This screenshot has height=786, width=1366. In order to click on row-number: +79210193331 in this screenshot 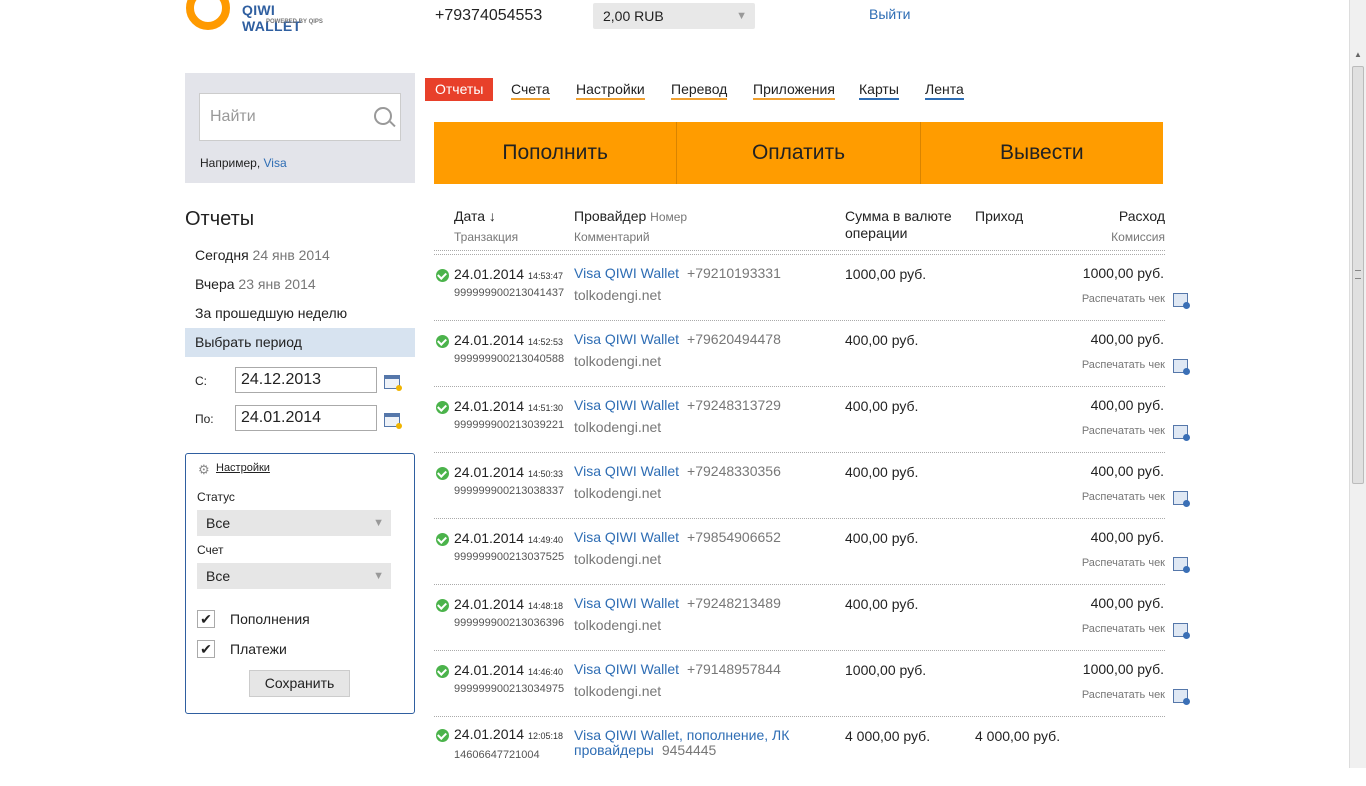, I will do `click(734, 273)`.